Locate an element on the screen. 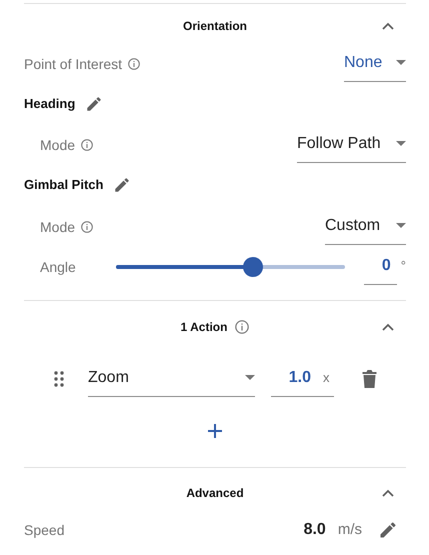  slider-thumb is located at coordinates (253, 267).